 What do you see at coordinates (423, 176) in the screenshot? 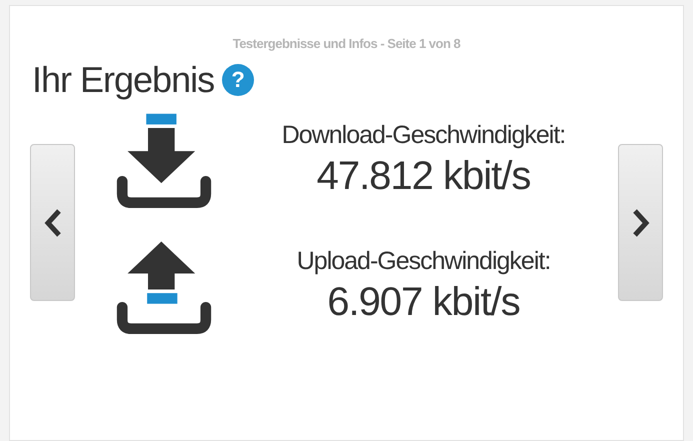
I see `speed-value: 47.812 kbit/s` at bounding box center [423, 176].